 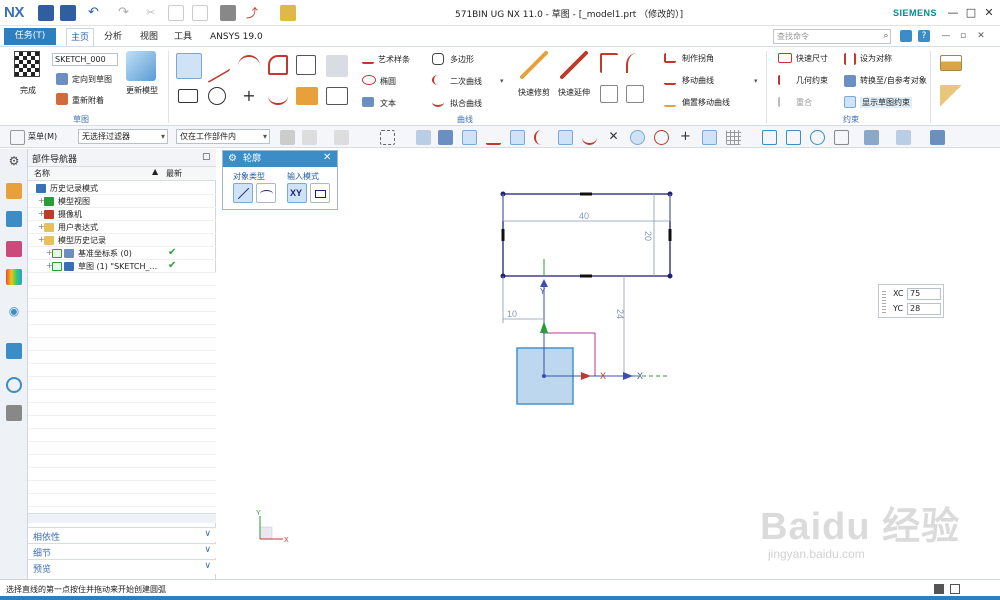 I want to click on corner-make-icon, so click(x=609, y=63).